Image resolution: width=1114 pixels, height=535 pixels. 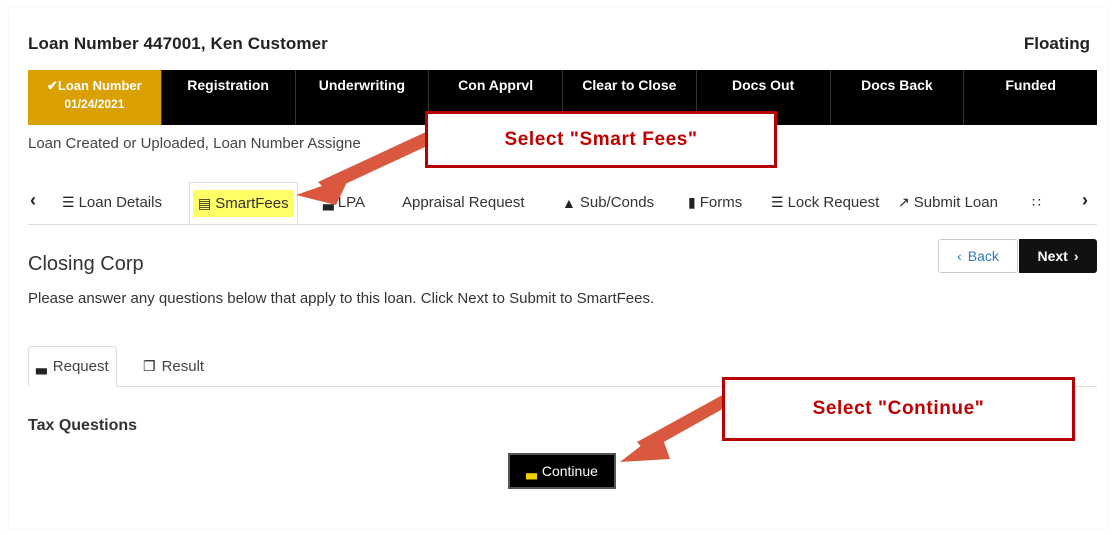 I want to click on step-label: Docs Out, so click(x=763, y=85).